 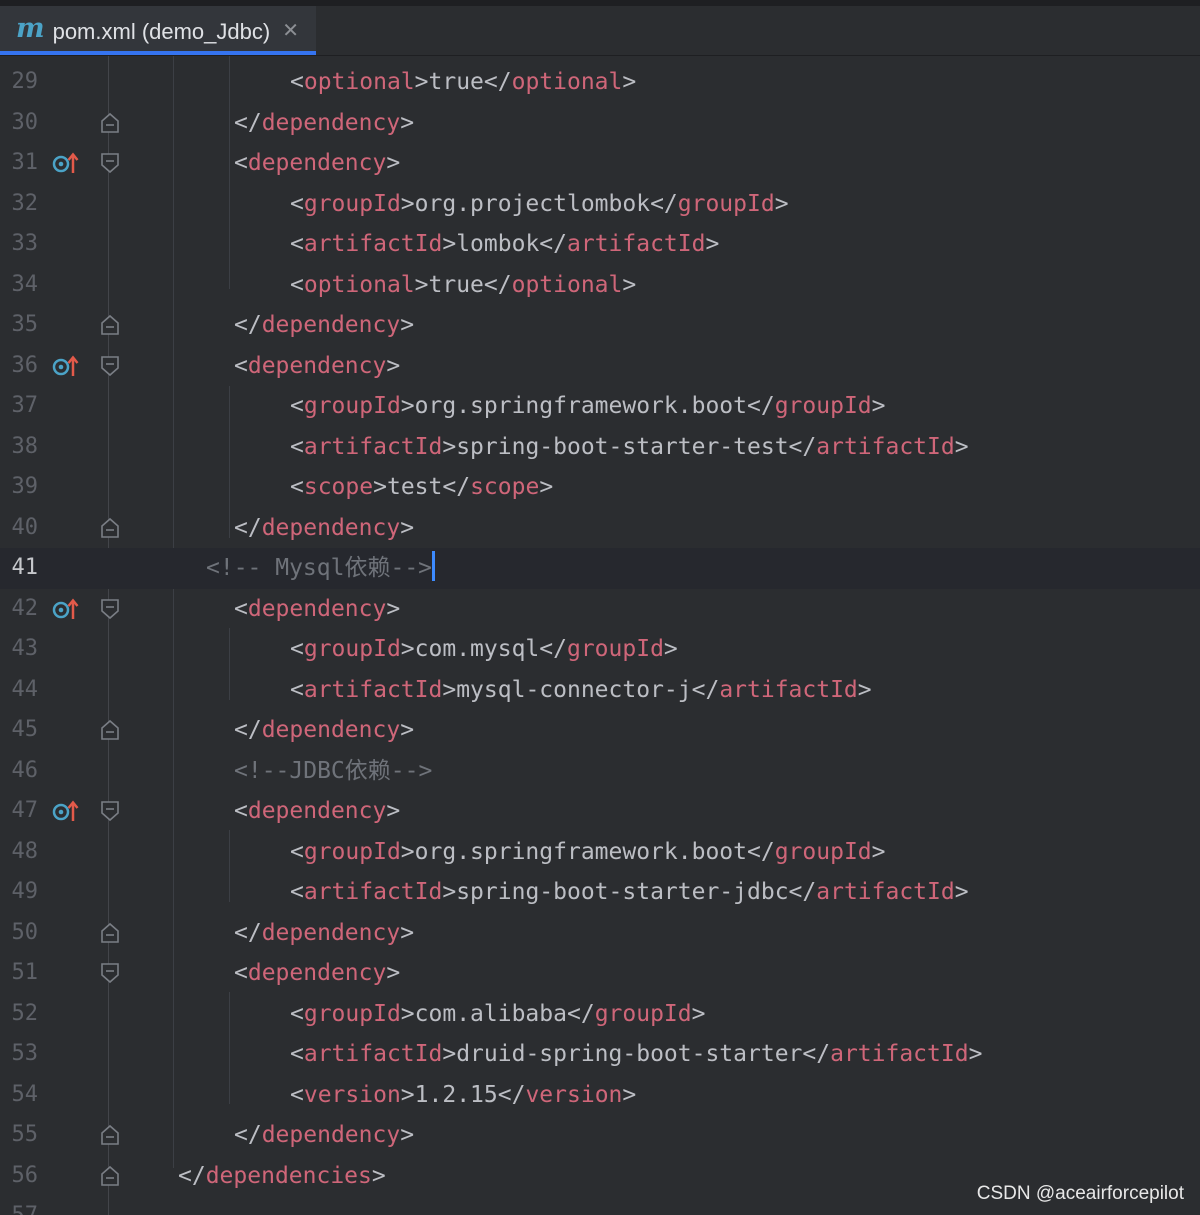 What do you see at coordinates (158, 30) in the screenshot?
I see `tab-pom-xml: m pom.xml (demo_Jdbc) ✕` at bounding box center [158, 30].